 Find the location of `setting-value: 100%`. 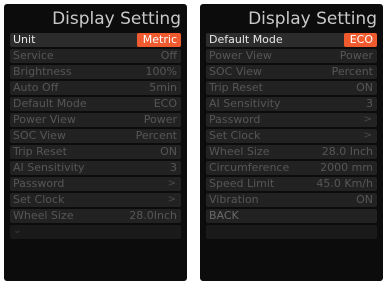

setting-value: 100% is located at coordinates (161, 71).